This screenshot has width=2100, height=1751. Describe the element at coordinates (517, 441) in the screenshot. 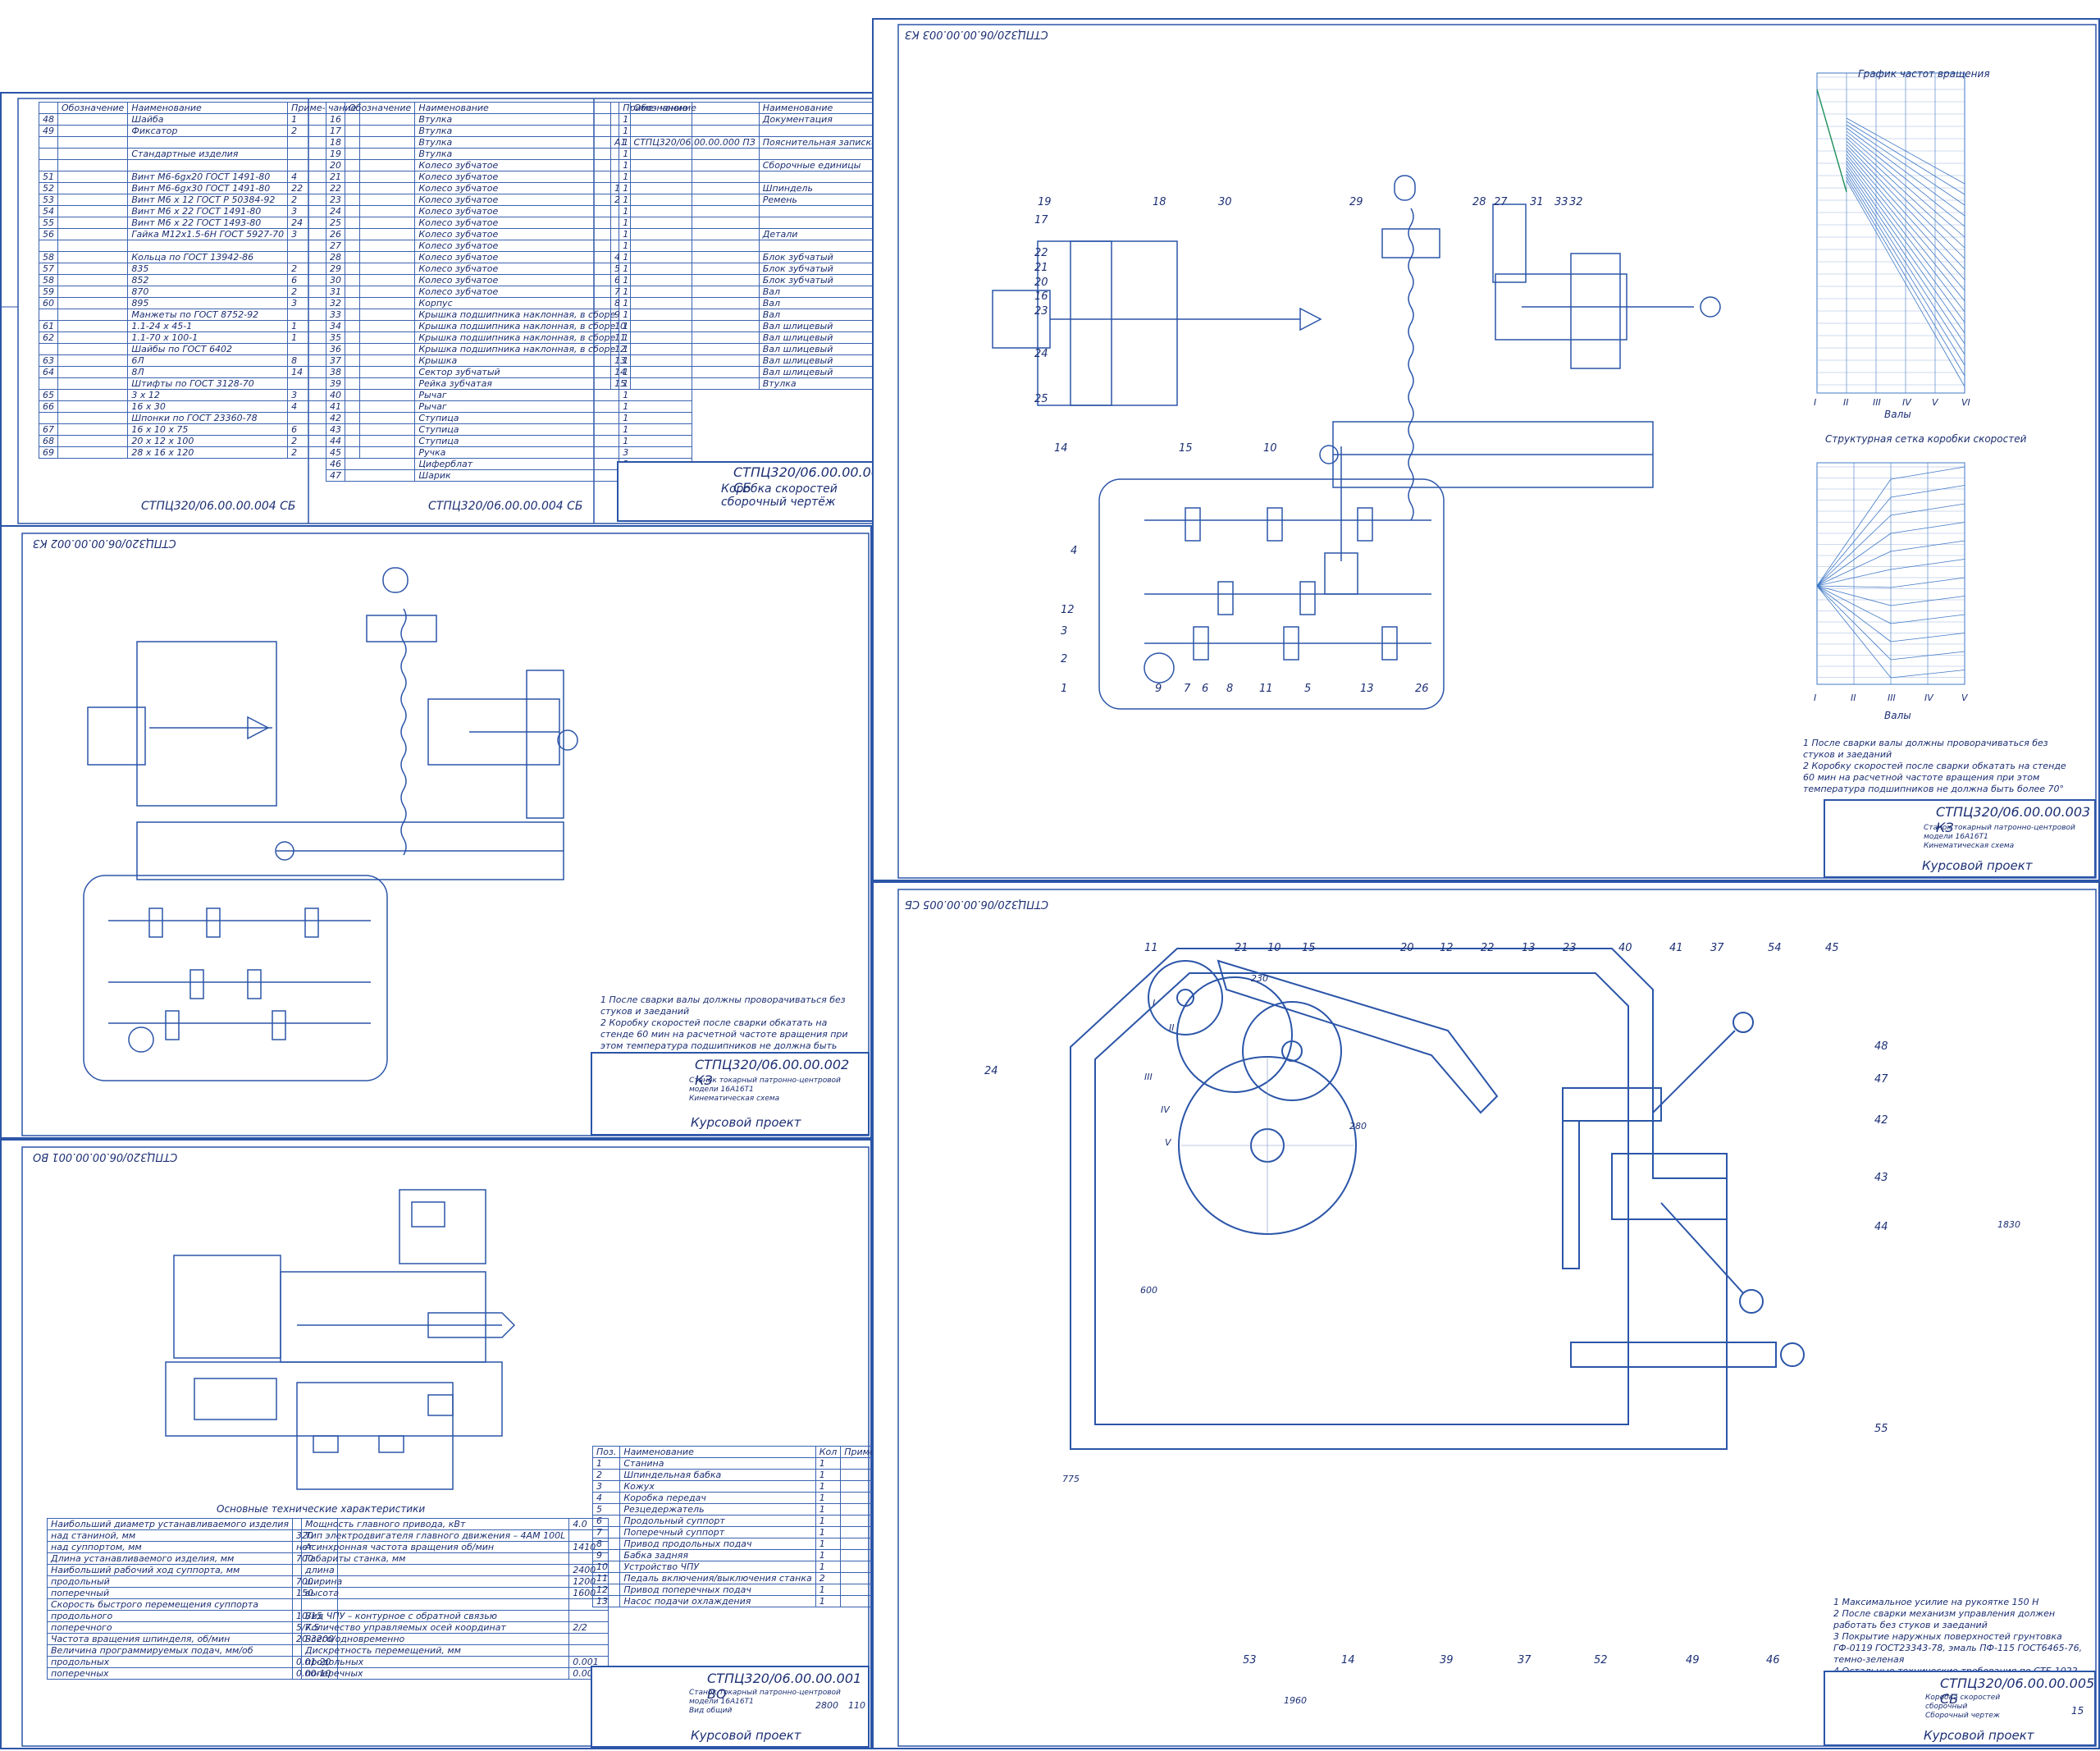

I see `spec-row-cell: Ступица` at that location.